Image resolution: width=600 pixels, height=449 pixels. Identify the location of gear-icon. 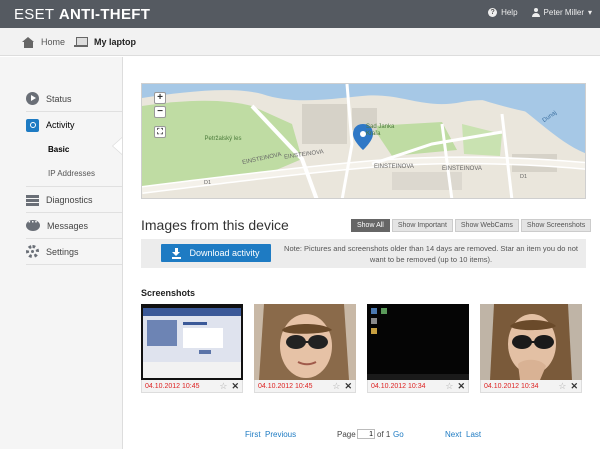
(32, 251).